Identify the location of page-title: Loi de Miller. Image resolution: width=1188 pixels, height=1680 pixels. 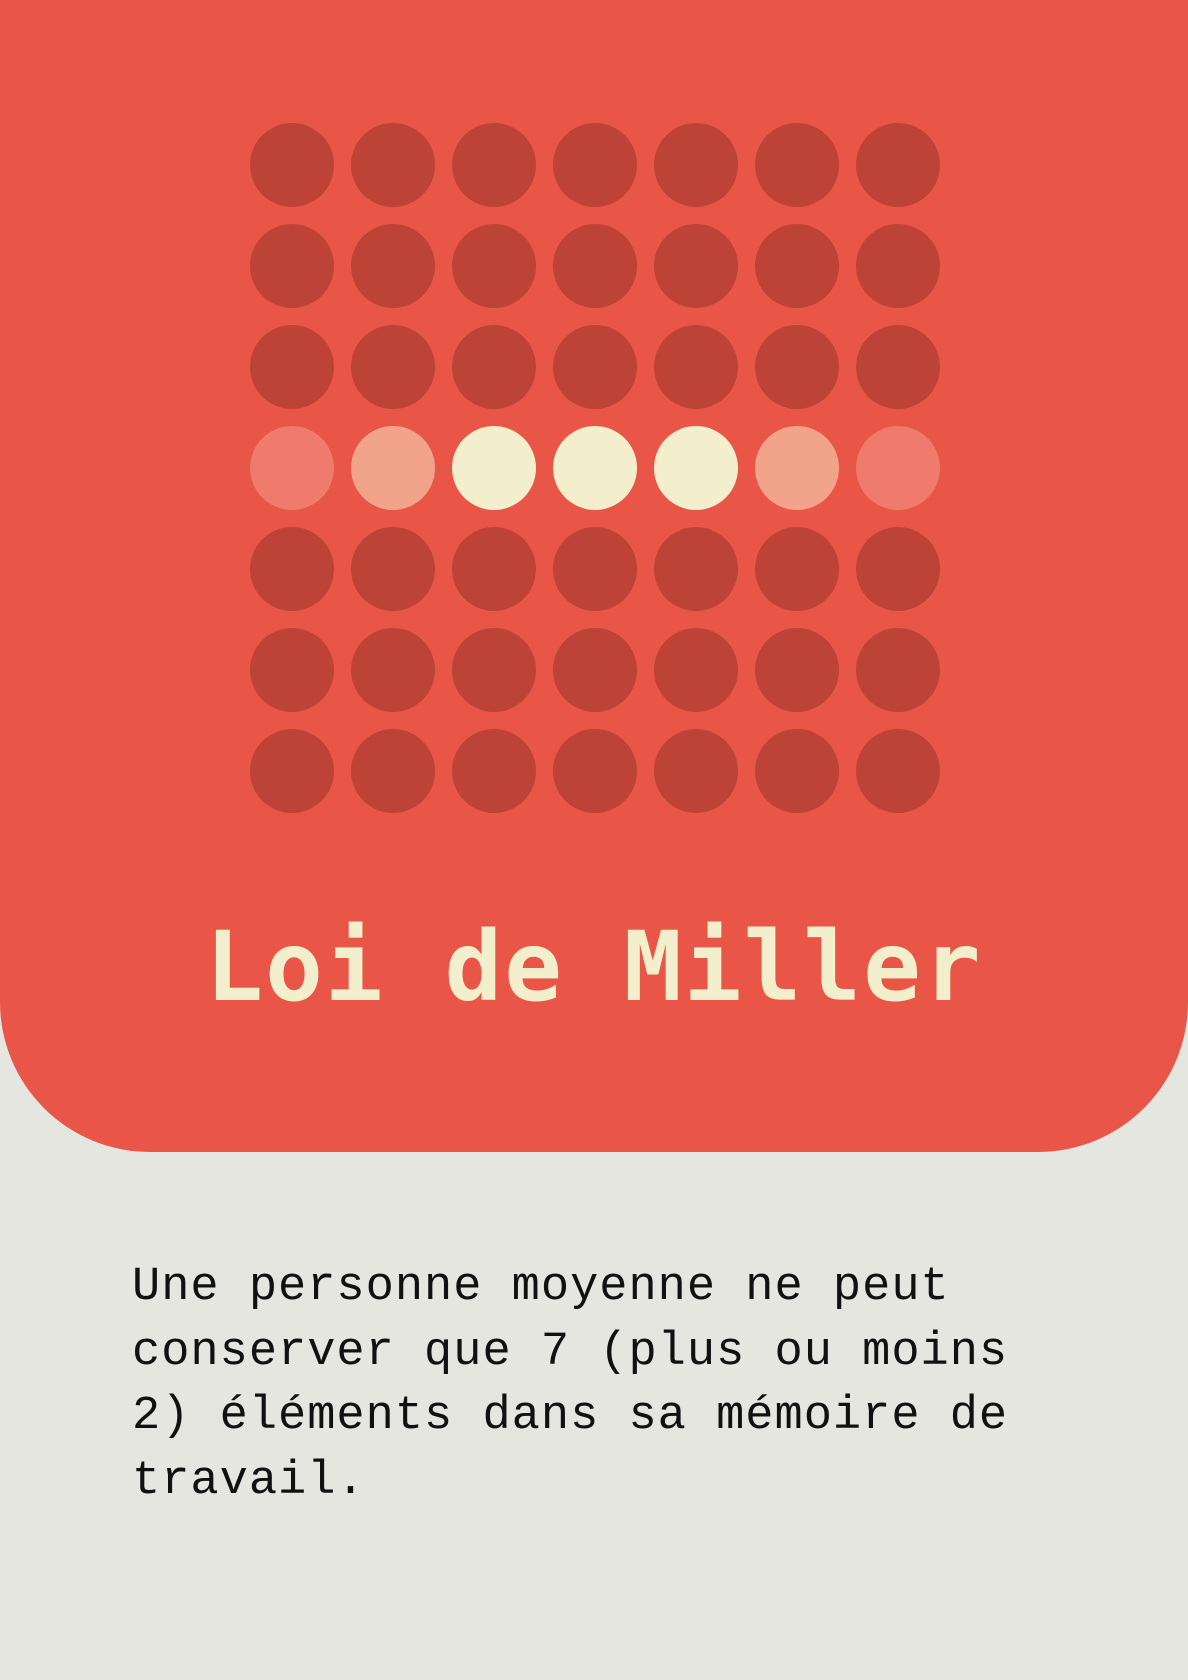
(594, 967).